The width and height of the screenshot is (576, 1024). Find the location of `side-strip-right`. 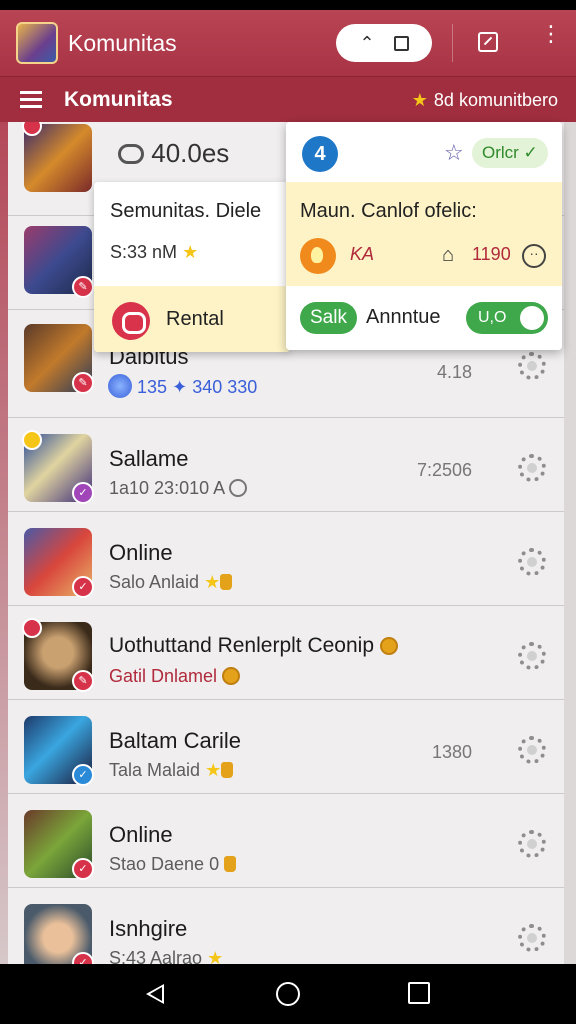

side-strip-right is located at coordinates (570, 543).